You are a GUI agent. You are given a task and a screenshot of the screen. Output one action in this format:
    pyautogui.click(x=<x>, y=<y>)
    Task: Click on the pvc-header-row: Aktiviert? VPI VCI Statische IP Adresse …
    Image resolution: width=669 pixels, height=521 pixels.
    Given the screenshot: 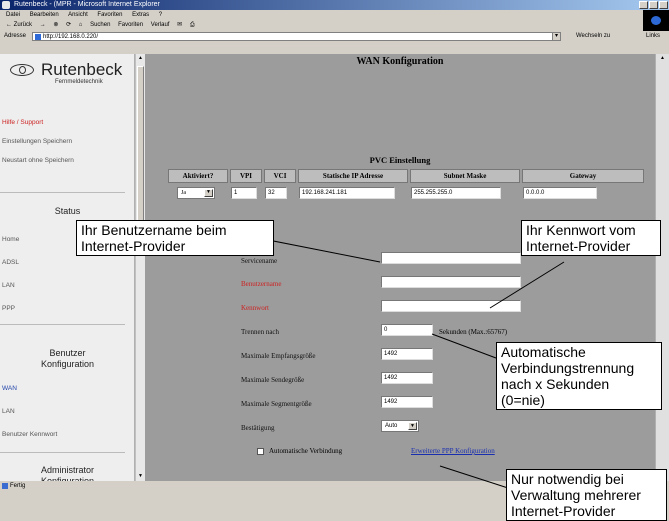 What is the action you would take?
    pyautogui.click(x=406, y=176)
    